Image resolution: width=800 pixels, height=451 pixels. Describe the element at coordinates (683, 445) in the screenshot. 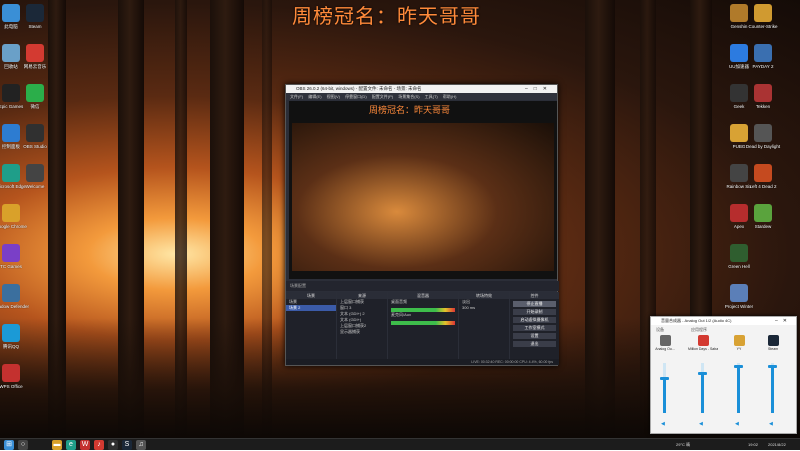

I see `weather-text: 29°C 晴` at that location.